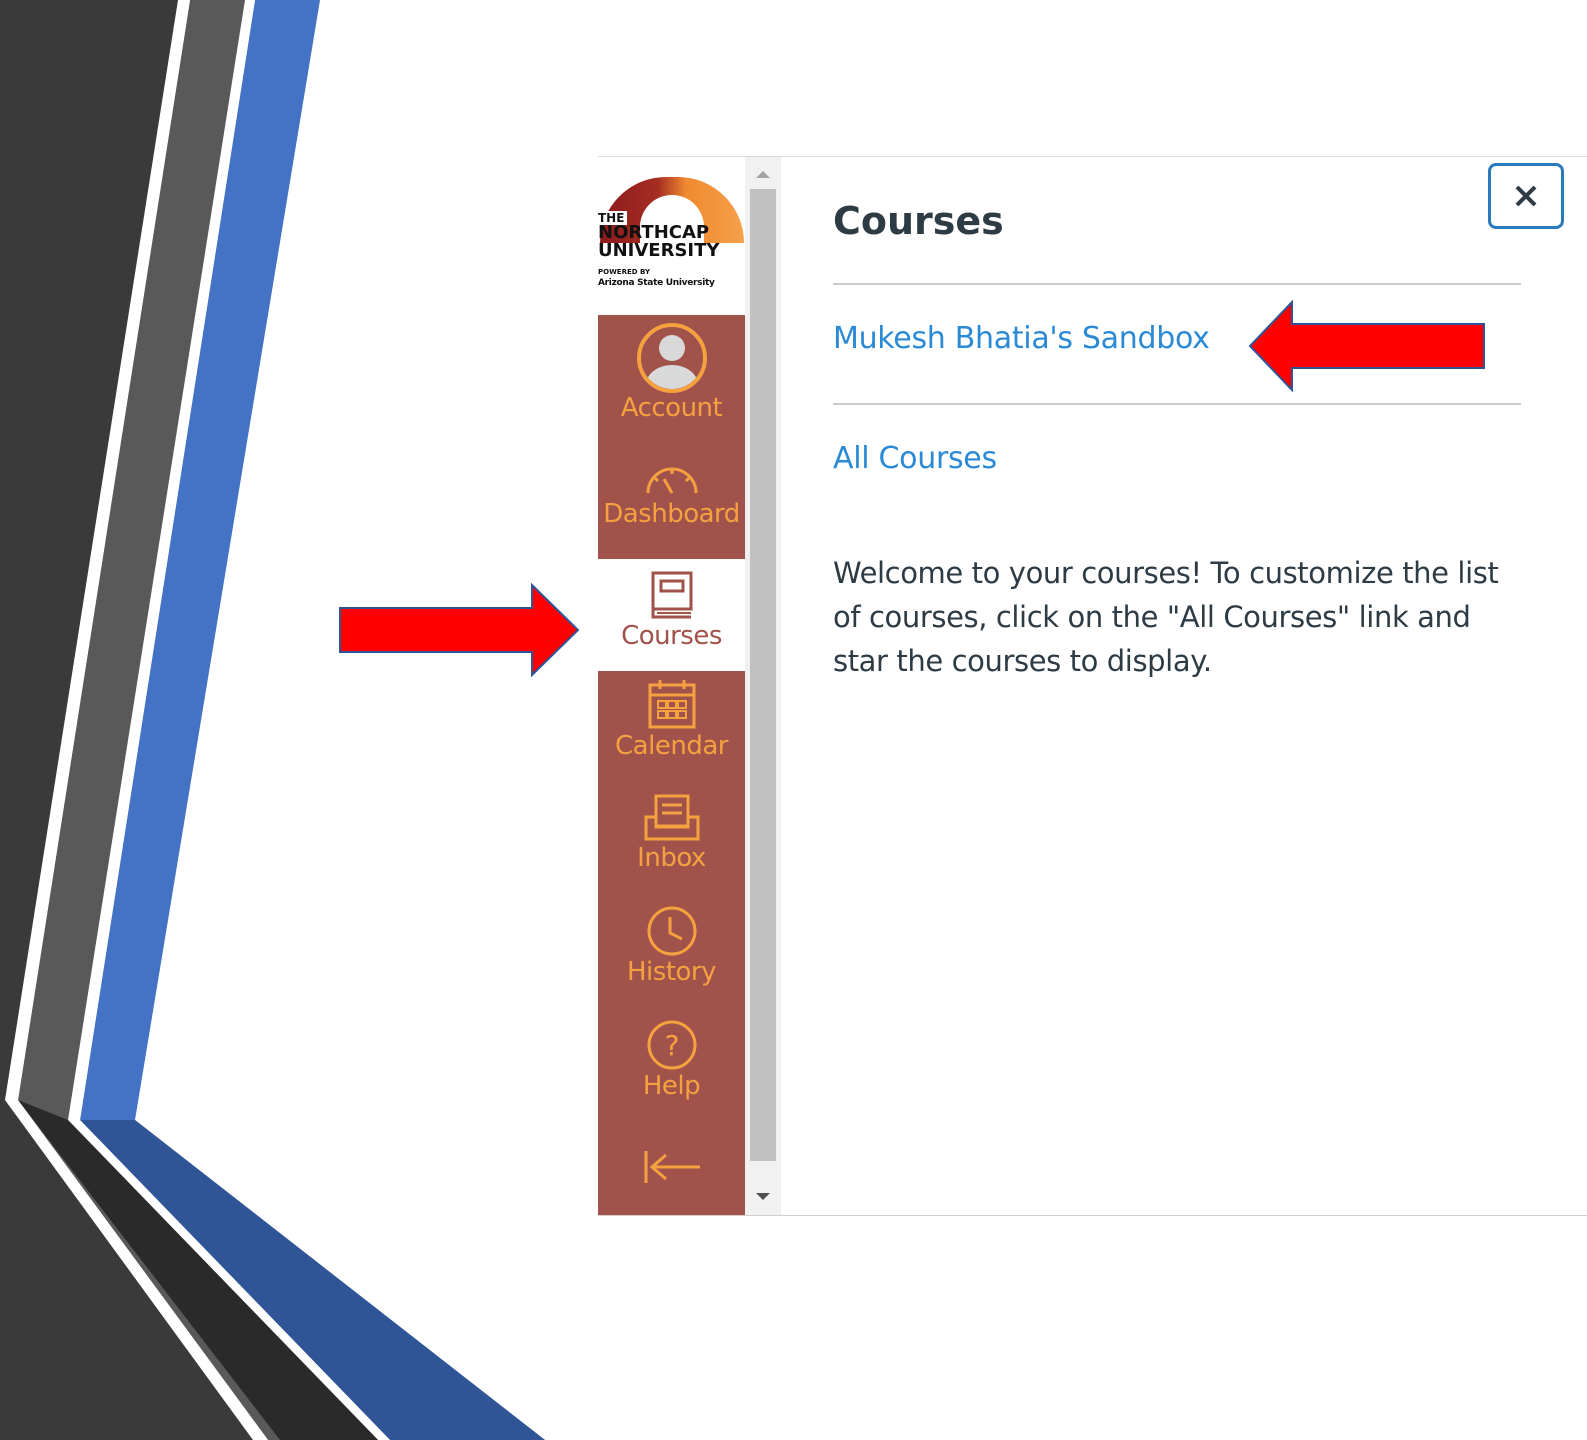 This screenshot has width=1587, height=1440. I want to click on logo-line3: UNIVERSITY, so click(659, 250).